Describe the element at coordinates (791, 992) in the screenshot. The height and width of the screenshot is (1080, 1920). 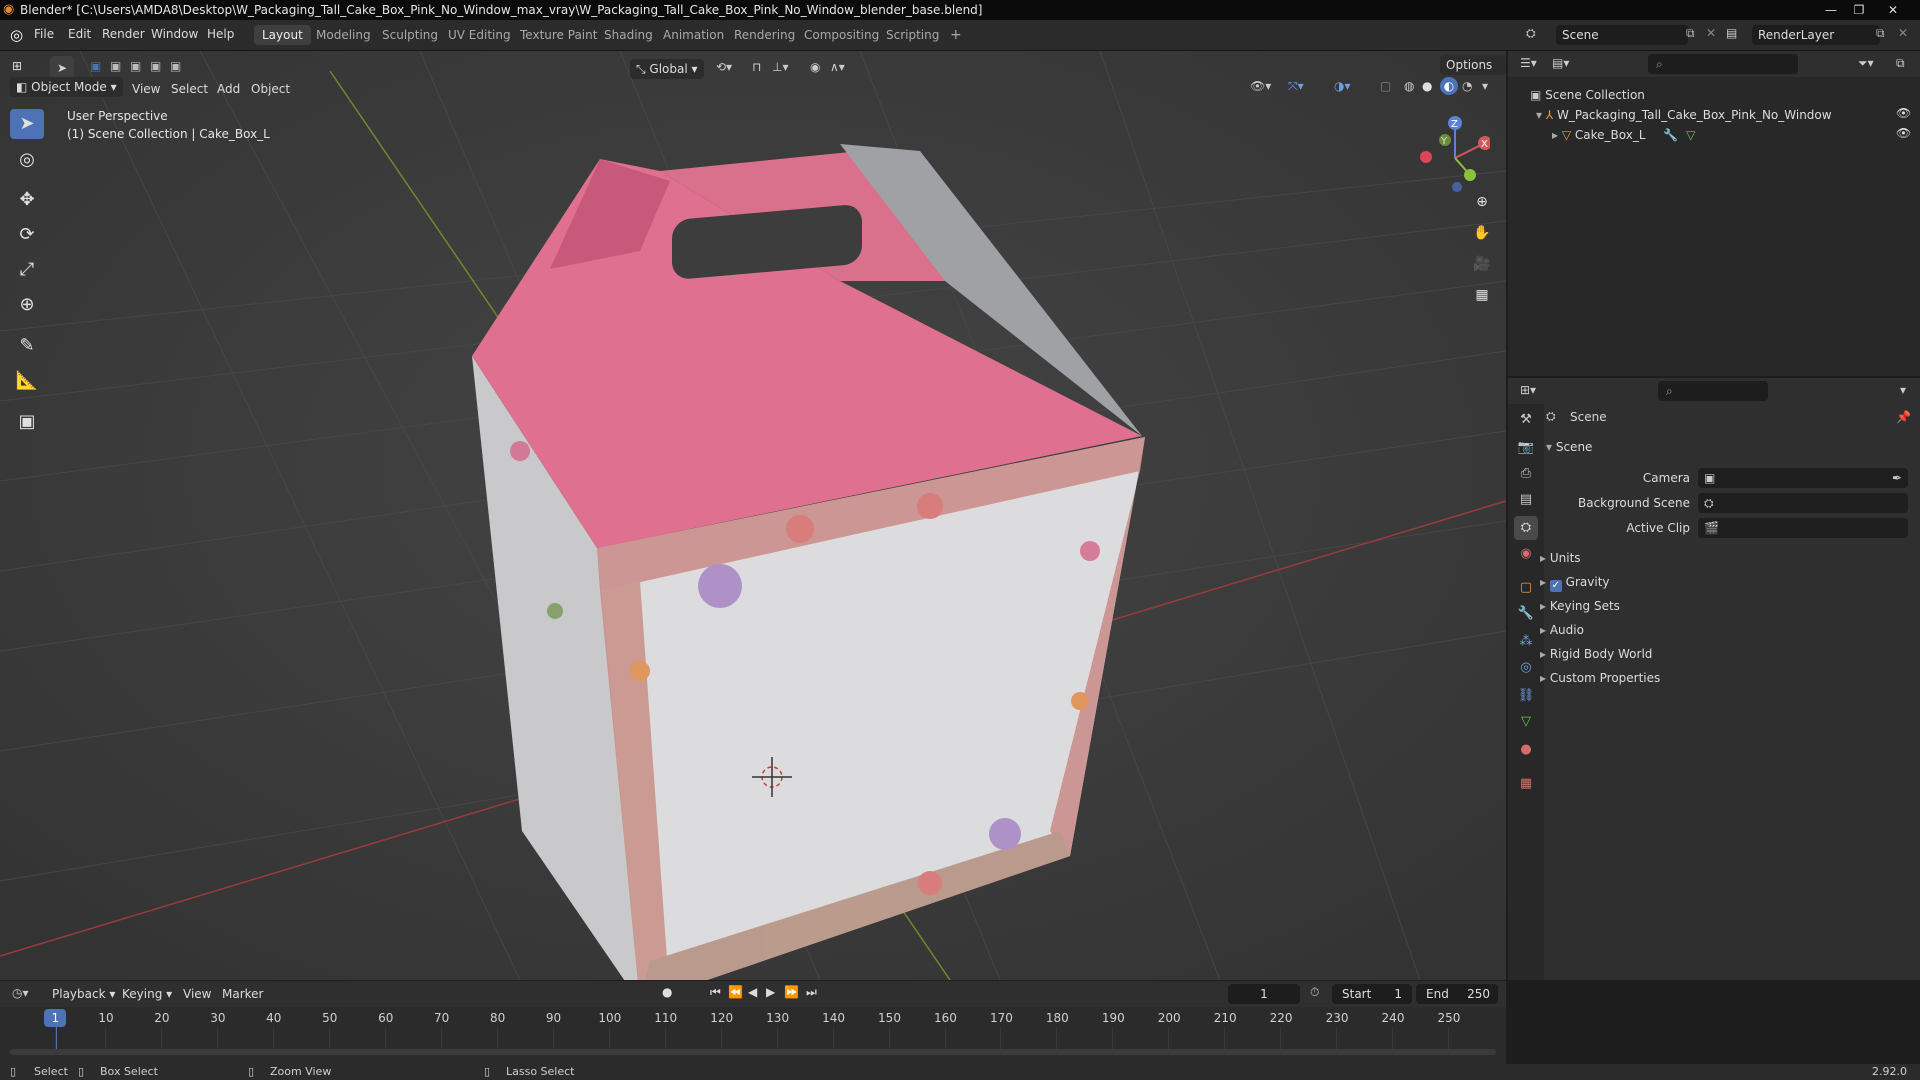
I see `jump-keyframe-forward-icon: ⏩` at that location.